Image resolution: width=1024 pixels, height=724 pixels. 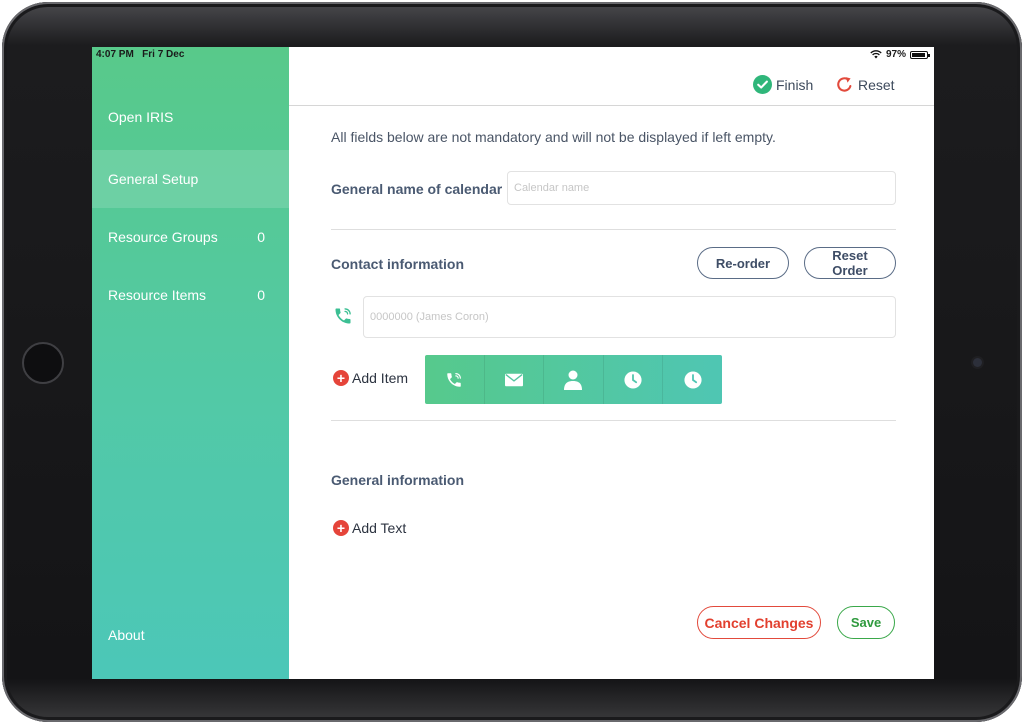 I want to click on home-button, so click(x=43, y=363).